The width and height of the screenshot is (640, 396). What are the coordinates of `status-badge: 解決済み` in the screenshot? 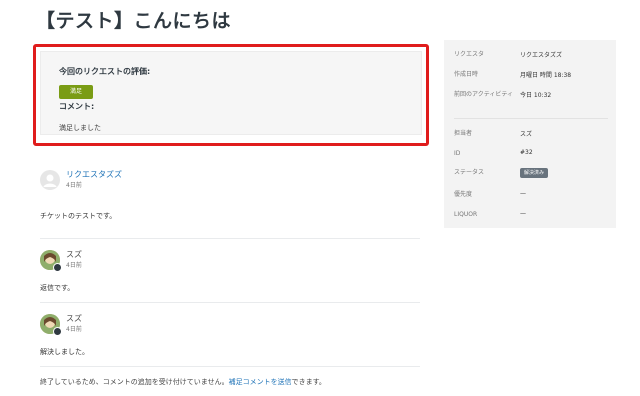 It's located at (534, 173).